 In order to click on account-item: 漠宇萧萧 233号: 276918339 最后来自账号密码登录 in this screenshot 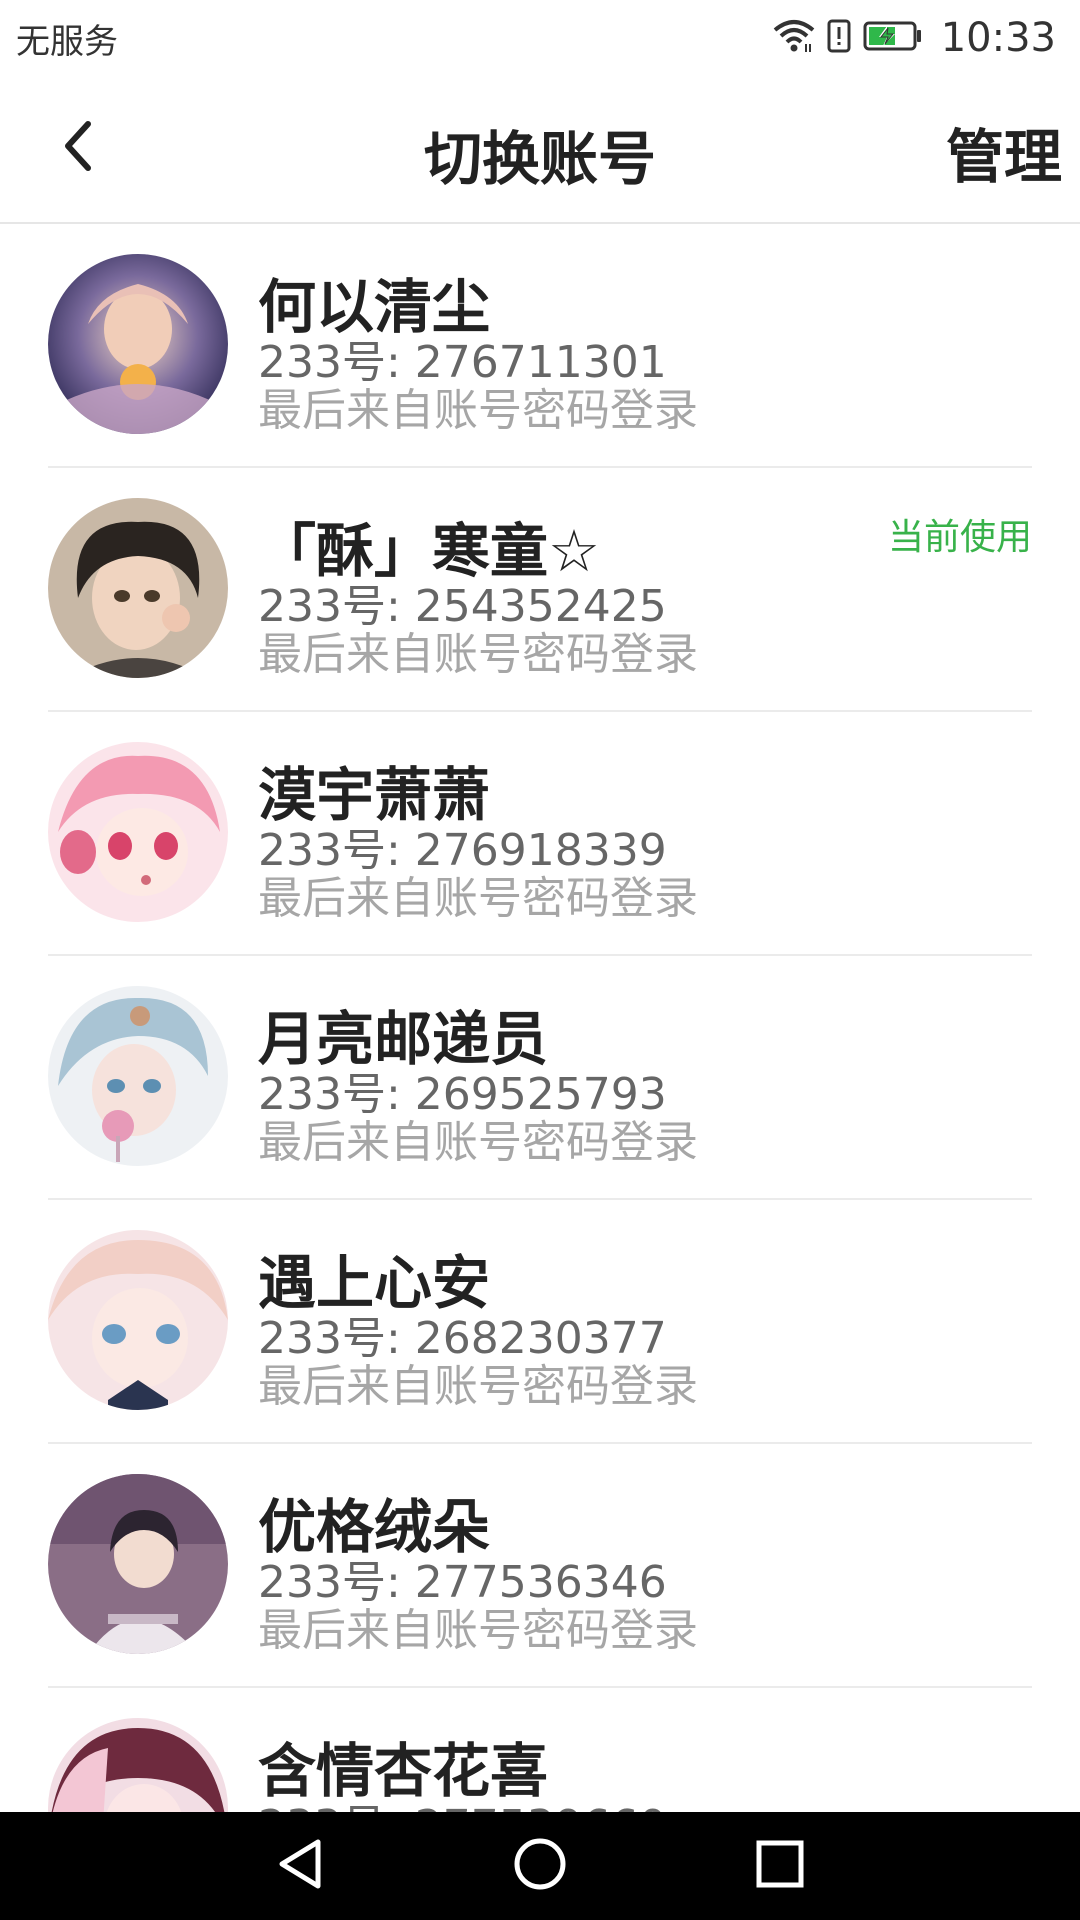, I will do `click(540, 834)`.